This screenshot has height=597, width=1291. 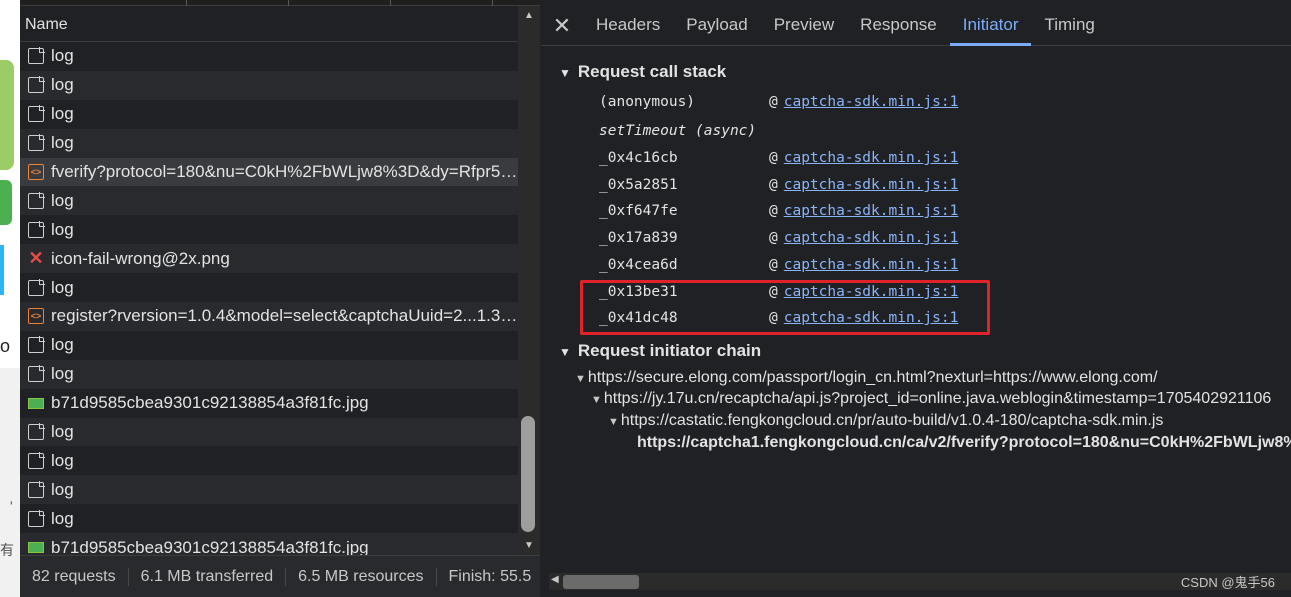 What do you see at coordinates (529, 280) in the screenshot?
I see `request-list-scrollbar: ▲ ▼` at bounding box center [529, 280].